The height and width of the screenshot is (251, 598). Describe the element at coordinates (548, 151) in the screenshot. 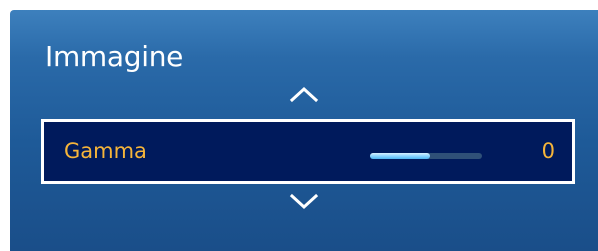

I see `menu-item-value: 0` at that location.